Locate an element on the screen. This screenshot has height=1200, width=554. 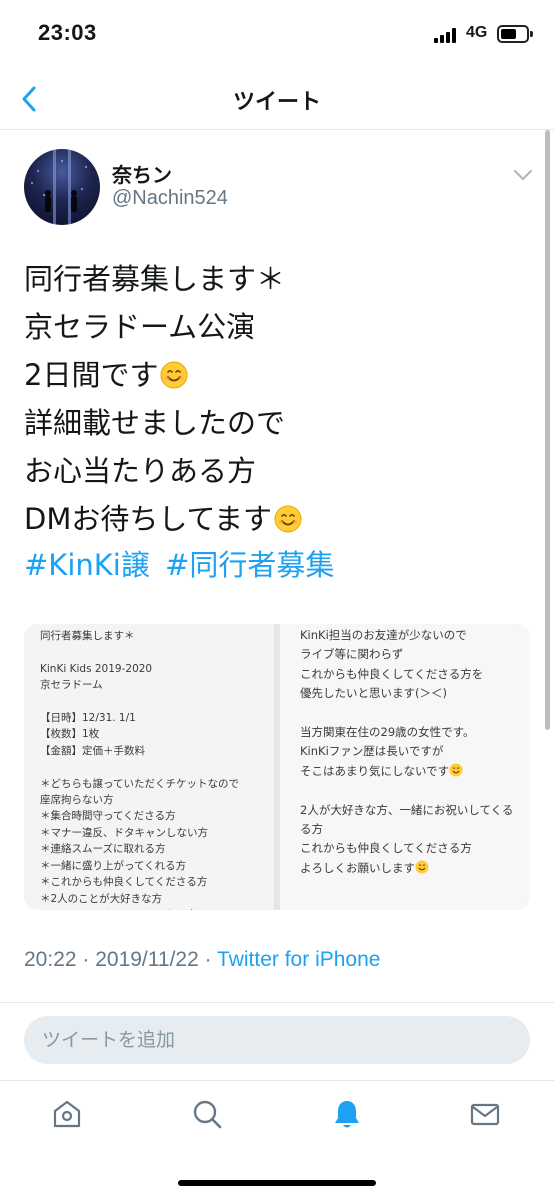
status-bar: 23:03 4G is located at coordinates (277, 35).